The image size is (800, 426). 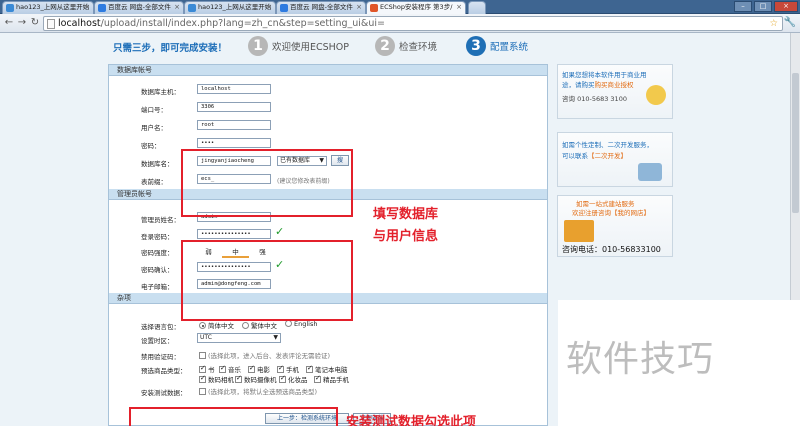 What do you see at coordinates (416, 7) in the screenshot?
I see `tab-ecshop: ECShop安装程序 第3步/ ×` at bounding box center [416, 7].